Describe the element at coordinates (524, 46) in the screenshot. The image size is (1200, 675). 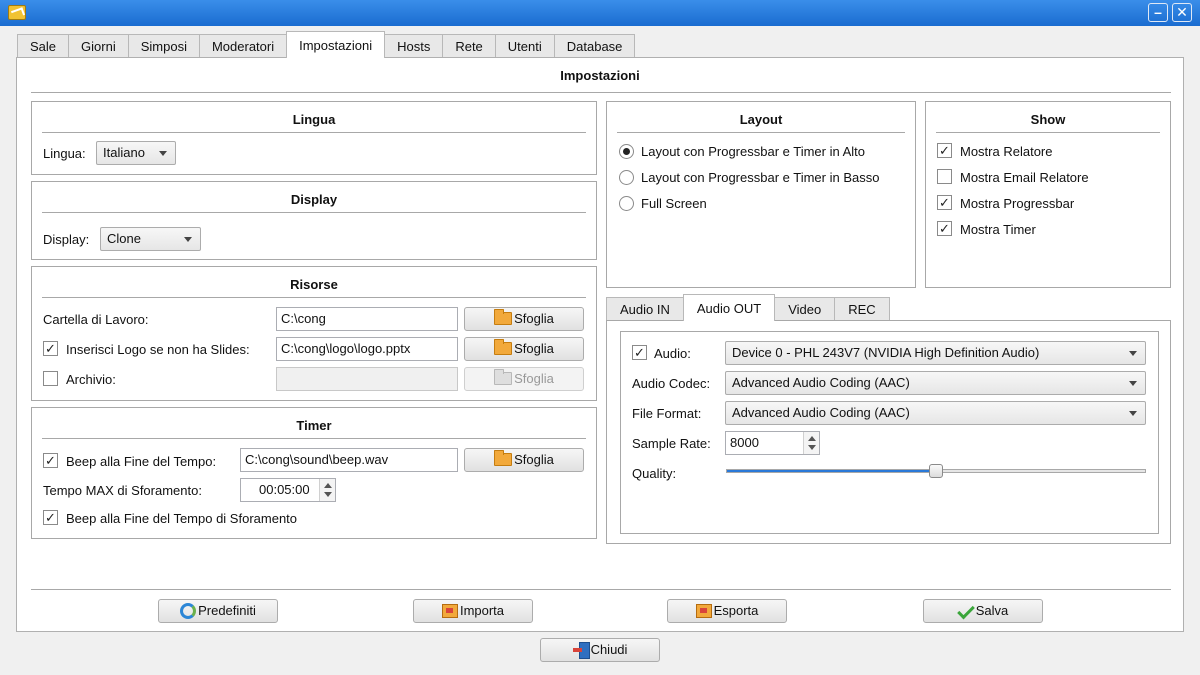
I see `tab-utenti: Utenti` at that location.